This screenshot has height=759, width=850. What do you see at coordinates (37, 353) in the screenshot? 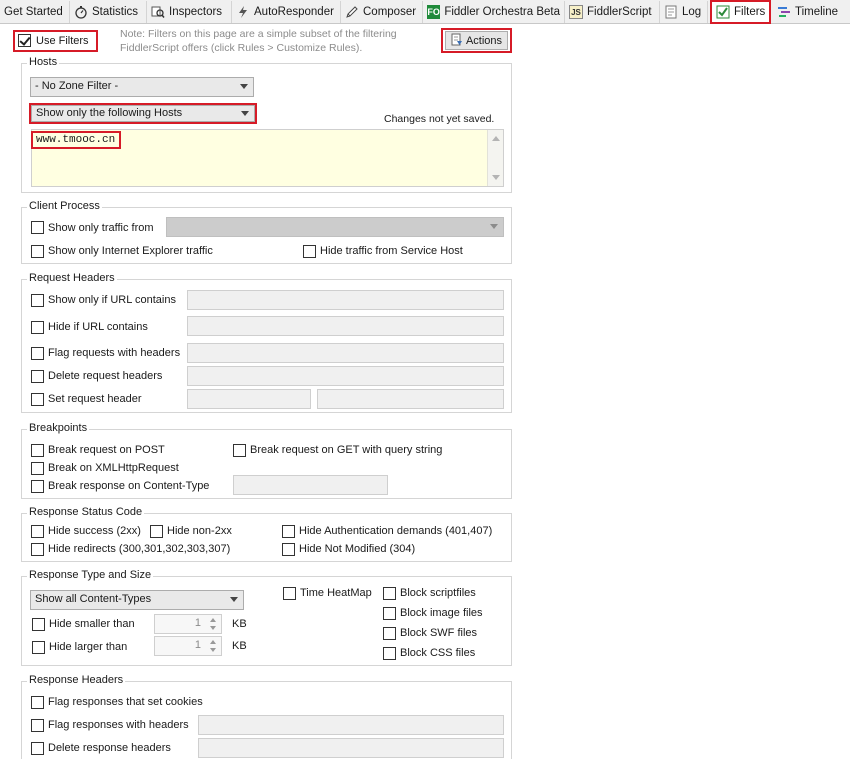
I see `flag-request-headers-checkbox` at bounding box center [37, 353].